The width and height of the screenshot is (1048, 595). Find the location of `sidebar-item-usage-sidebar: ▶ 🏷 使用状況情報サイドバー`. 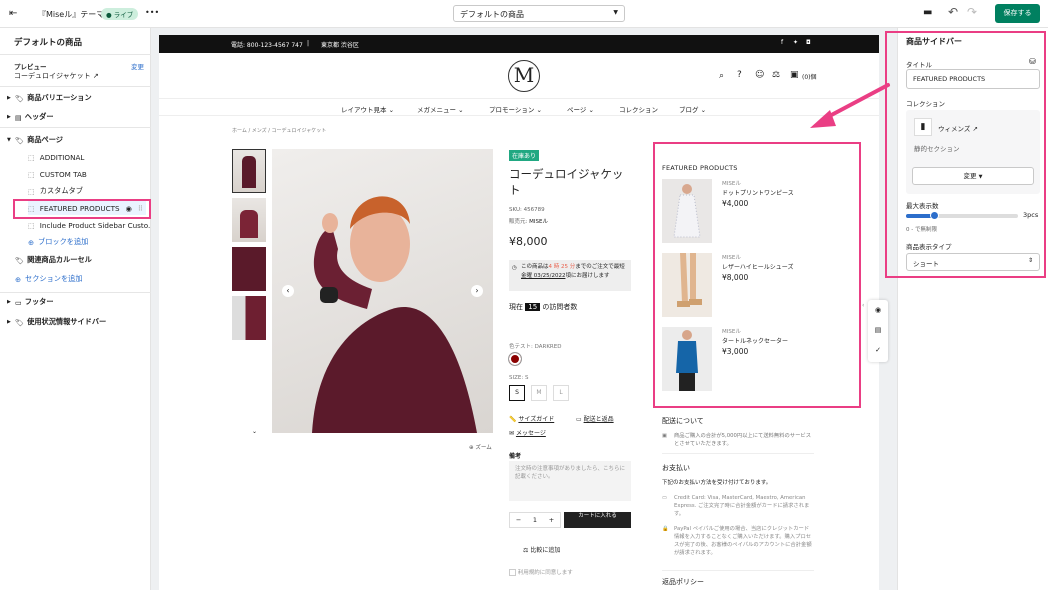

sidebar-item-usage-sidebar: ▶ 🏷 使用状況情報サイドバー is located at coordinates (56, 322).